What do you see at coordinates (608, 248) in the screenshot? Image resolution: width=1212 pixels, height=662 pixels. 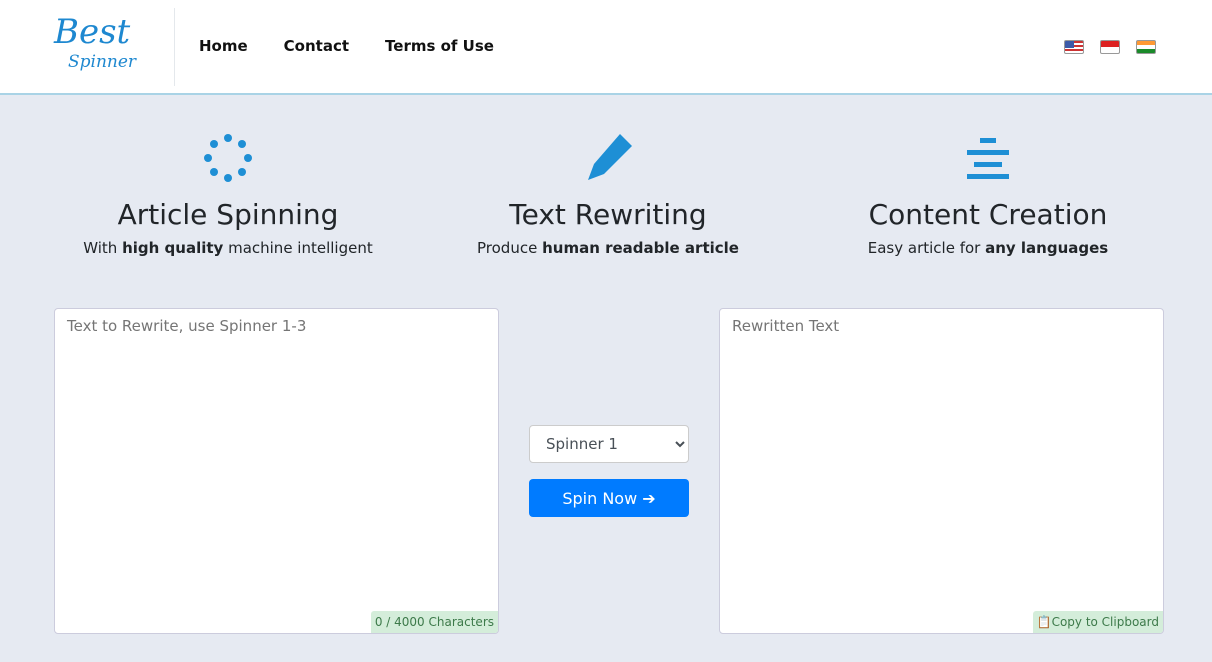 I see `feature-desc: Produce human readable article` at bounding box center [608, 248].